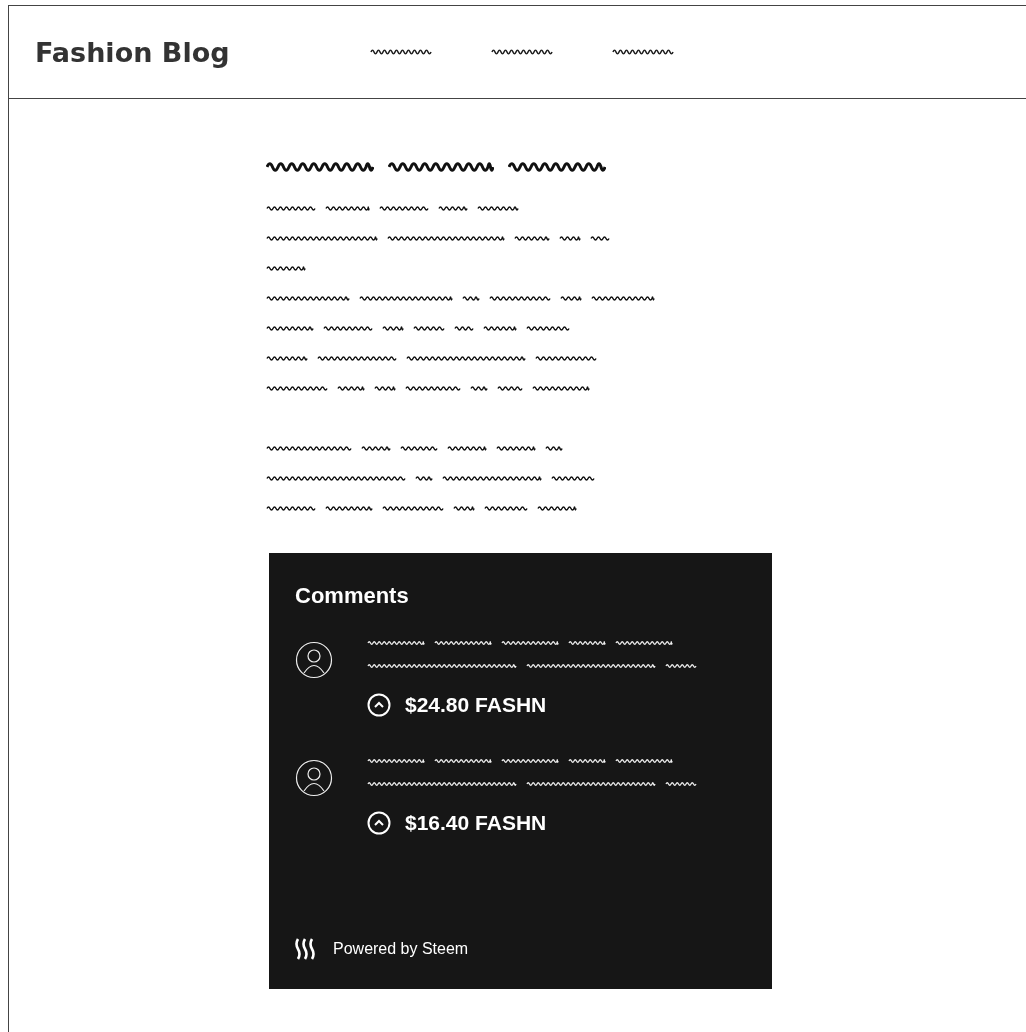  What do you see at coordinates (401, 949) in the screenshot?
I see `powered-by-text: Powered by Steem` at bounding box center [401, 949].